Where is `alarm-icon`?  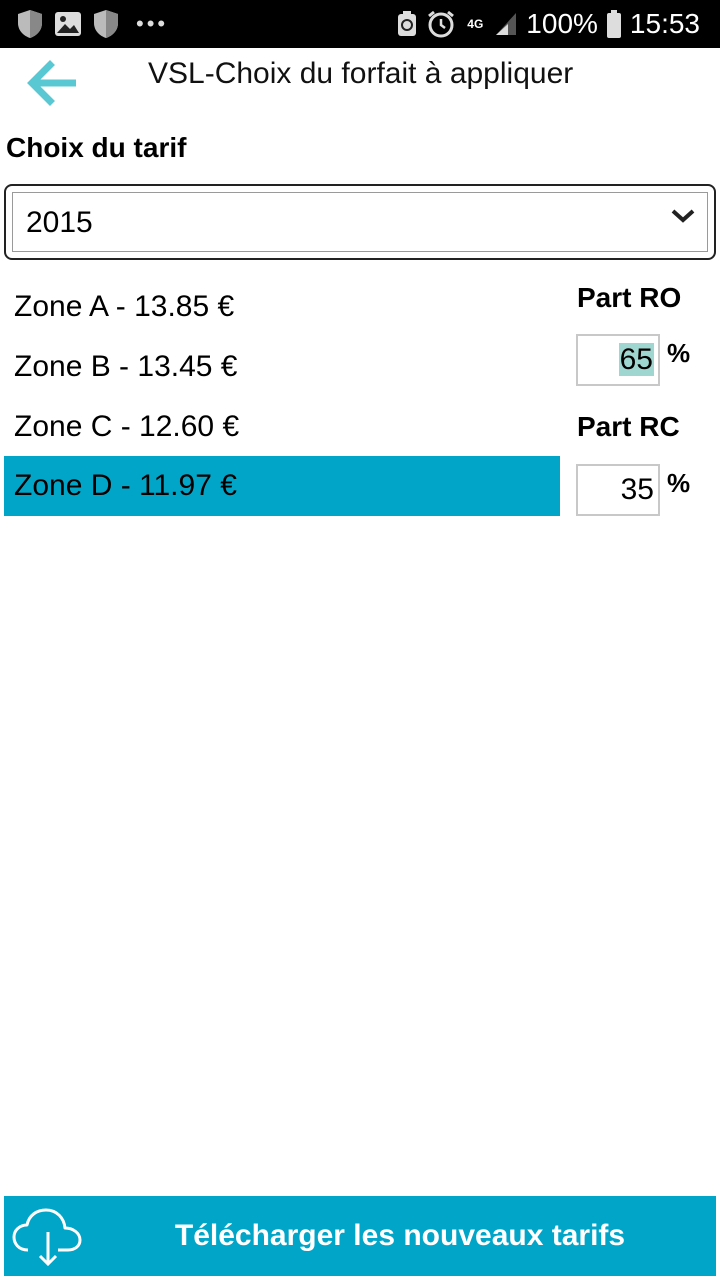
alarm-icon is located at coordinates (441, 24).